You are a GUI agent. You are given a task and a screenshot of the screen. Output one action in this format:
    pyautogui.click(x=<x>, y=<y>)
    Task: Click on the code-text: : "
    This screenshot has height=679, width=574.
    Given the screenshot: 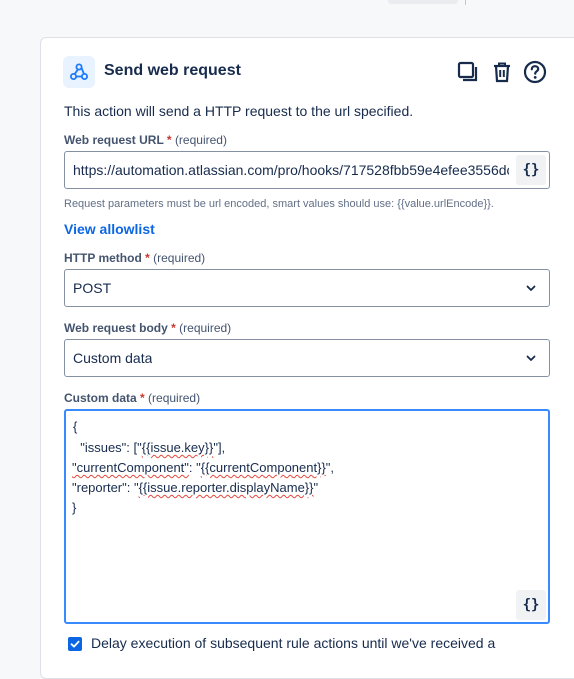 What is the action you would take?
    pyautogui.click(x=194, y=467)
    